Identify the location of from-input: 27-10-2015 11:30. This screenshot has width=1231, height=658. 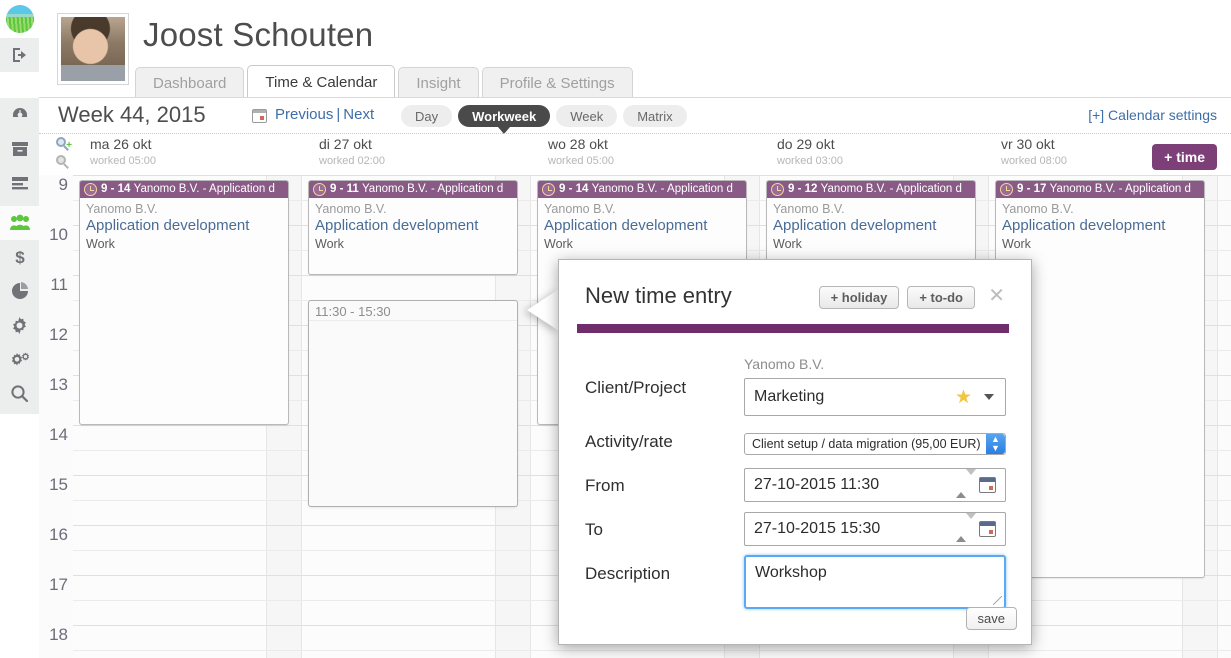
(875, 485).